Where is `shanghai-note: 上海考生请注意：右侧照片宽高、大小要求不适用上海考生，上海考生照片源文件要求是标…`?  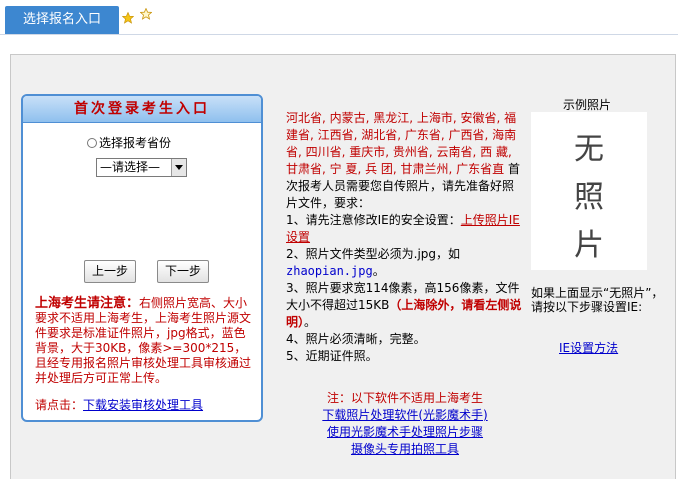 shanghai-note: 上海考生请注意：右侧照片宽高、大小要求不适用上海考生，上海考生照片源文件要求是标… is located at coordinates (143, 341).